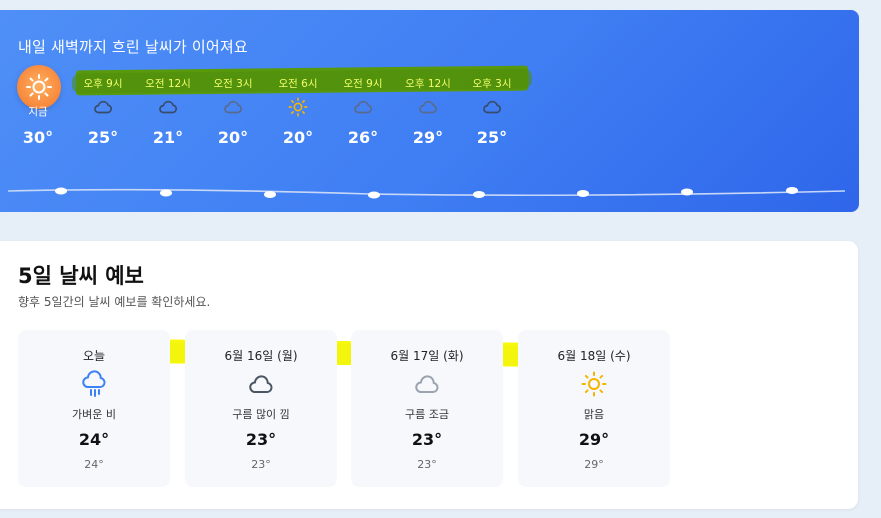 This screenshot has height=518, width=881. I want to click on hour-label: 오전 3시, so click(233, 84).